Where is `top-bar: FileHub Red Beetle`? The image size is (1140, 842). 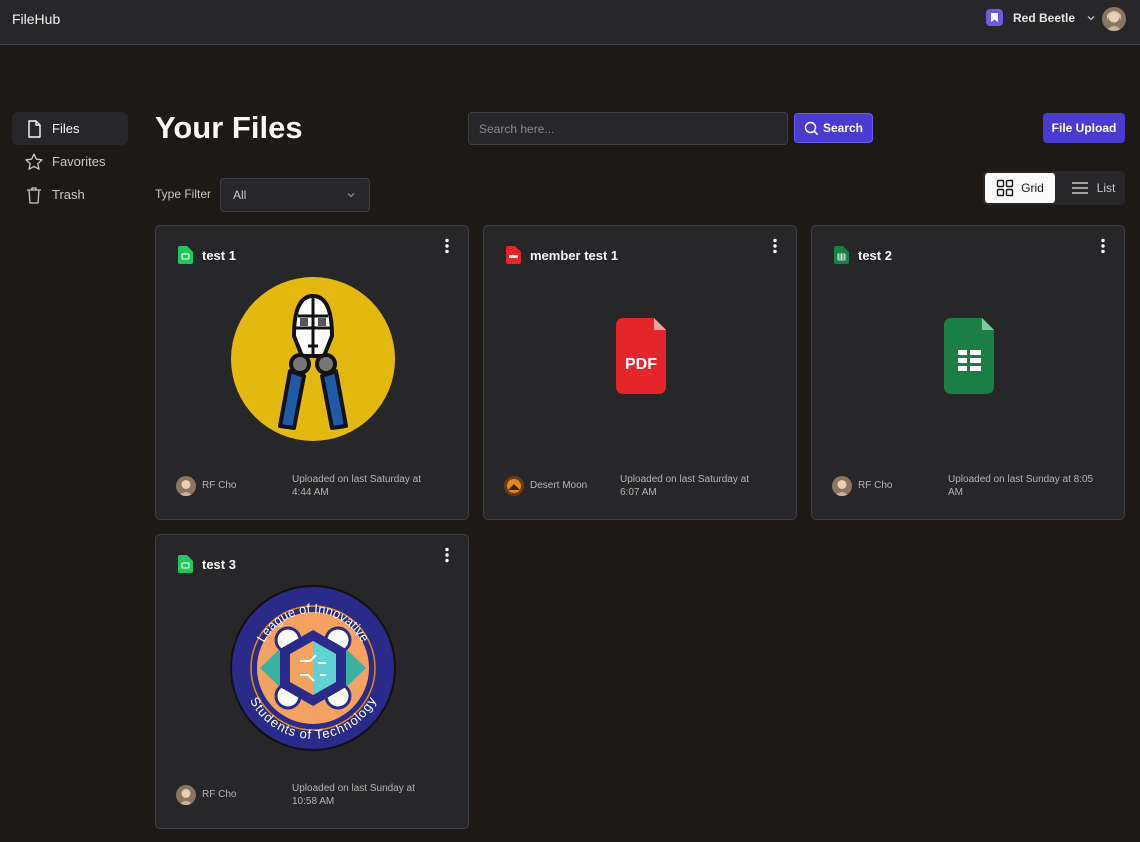
top-bar: FileHub Red Beetle is located at coordinates (570, 22).